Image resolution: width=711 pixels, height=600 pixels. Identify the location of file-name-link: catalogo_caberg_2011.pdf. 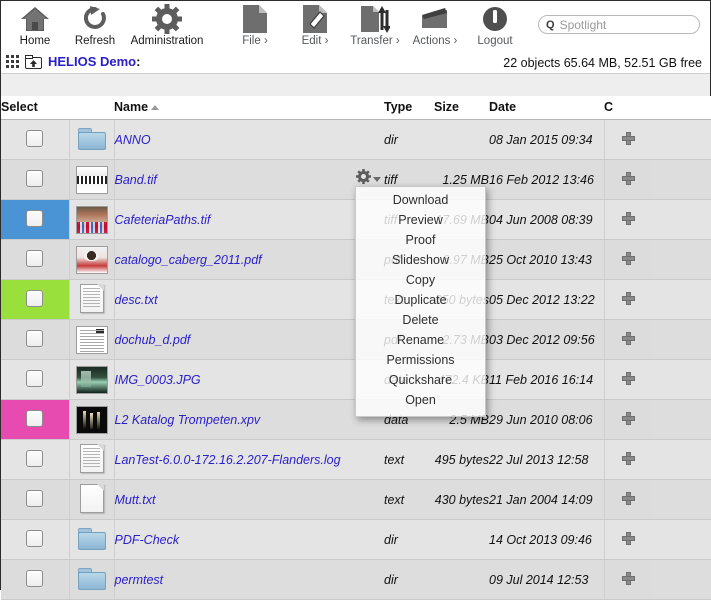
(188, 260).